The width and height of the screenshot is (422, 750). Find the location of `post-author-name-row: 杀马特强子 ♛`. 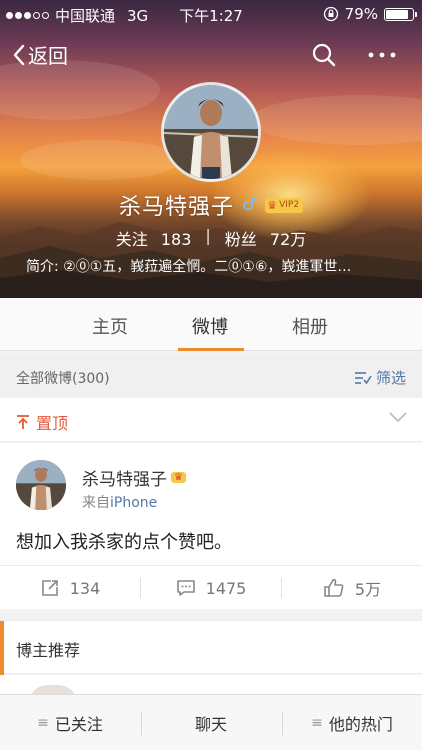

post-author-name-row: 杀马特强子 ♛ is located at coordinates (134, 477).